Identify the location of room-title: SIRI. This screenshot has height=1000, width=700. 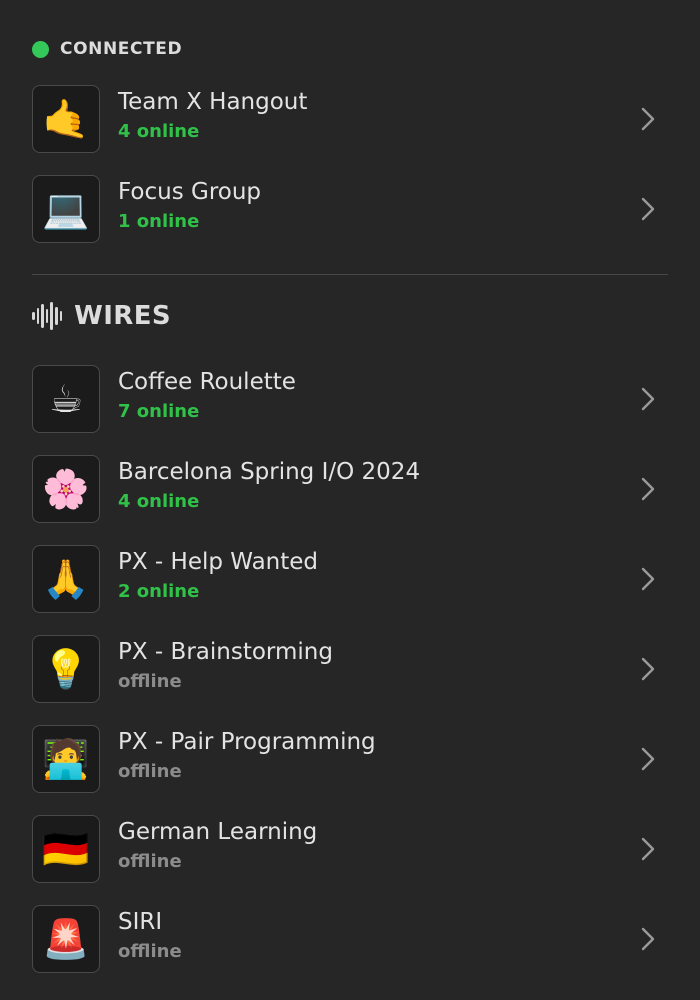
(140, 922).